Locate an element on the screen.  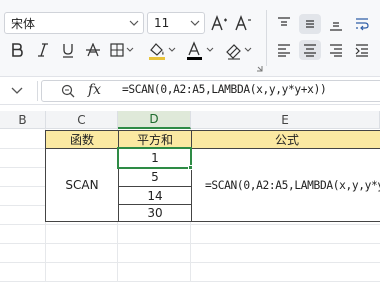
underline-icon is located at coordinates (68, 50).